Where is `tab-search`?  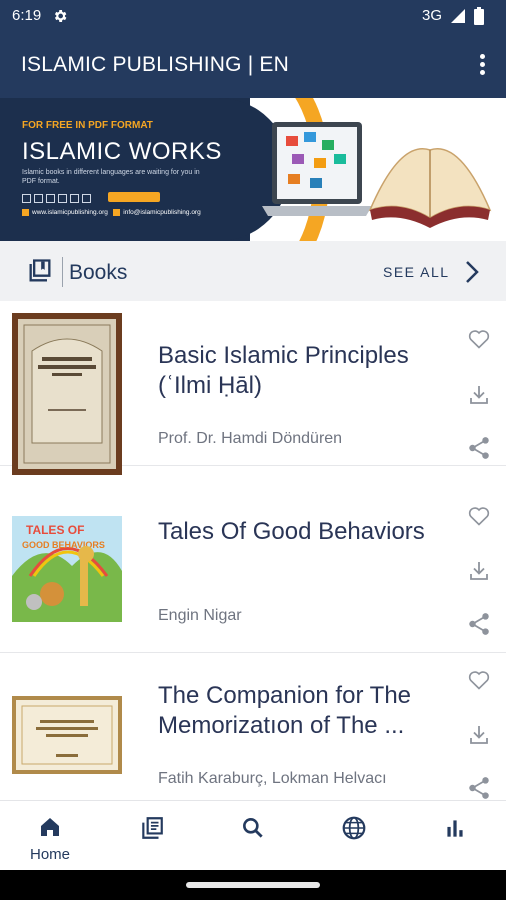 tab-search is located at coordinates (253, 836).